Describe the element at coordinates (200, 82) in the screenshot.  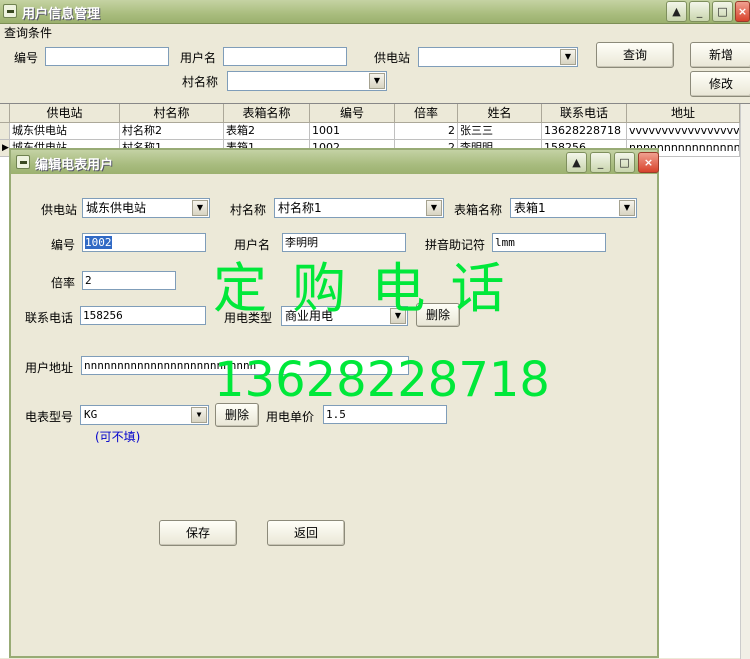
I see `query-village-label: 村名称` at that location.